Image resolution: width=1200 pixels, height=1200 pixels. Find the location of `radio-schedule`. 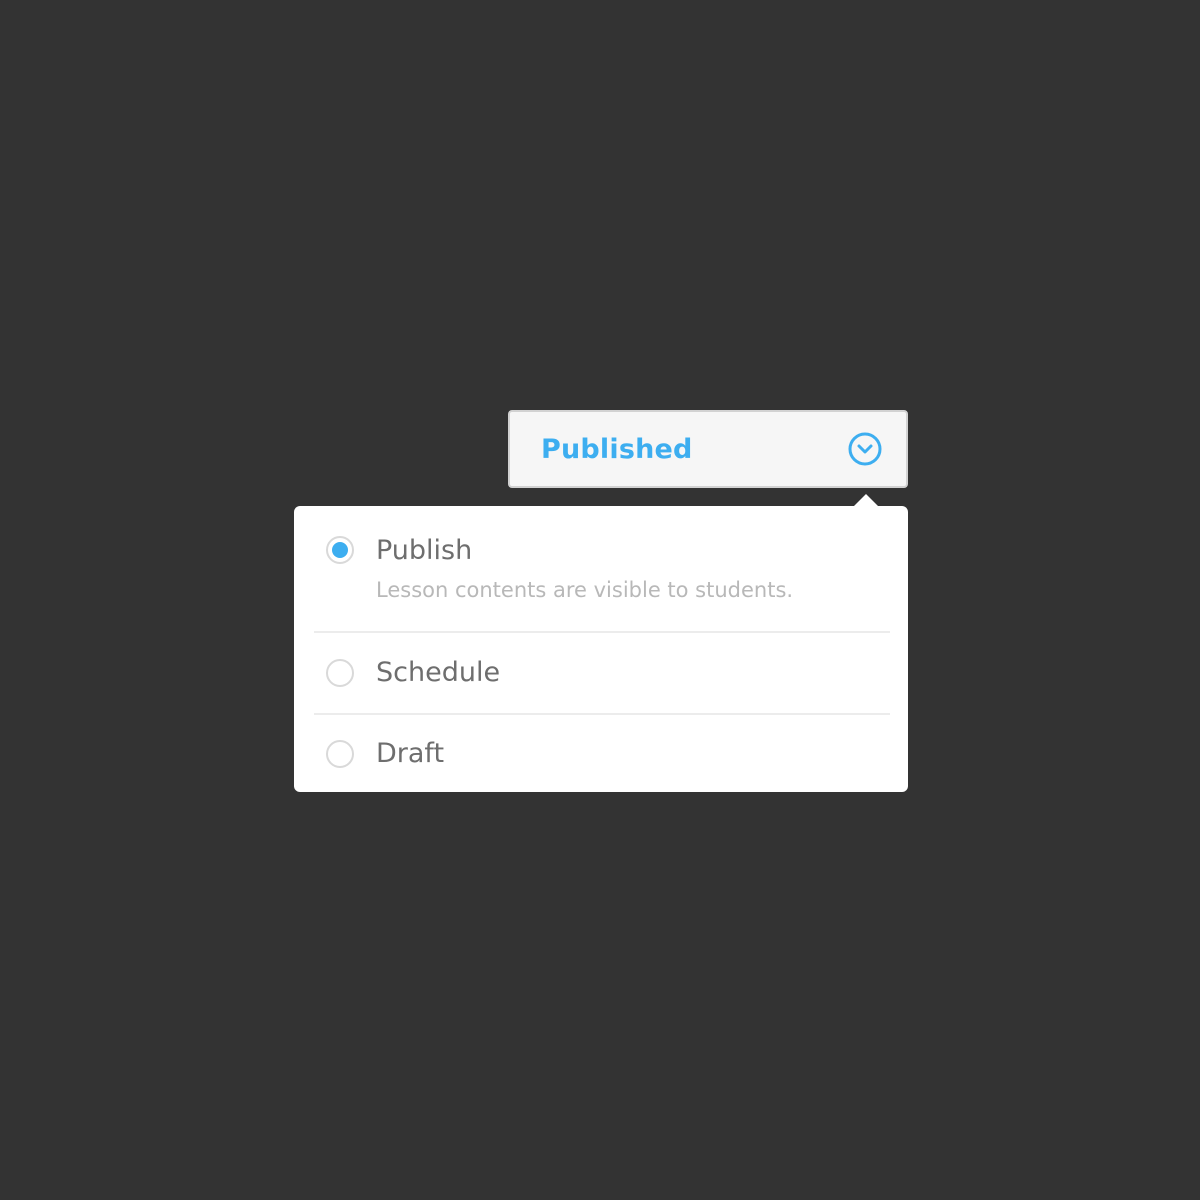

radio-schedule is located at coordinates (340, 673).